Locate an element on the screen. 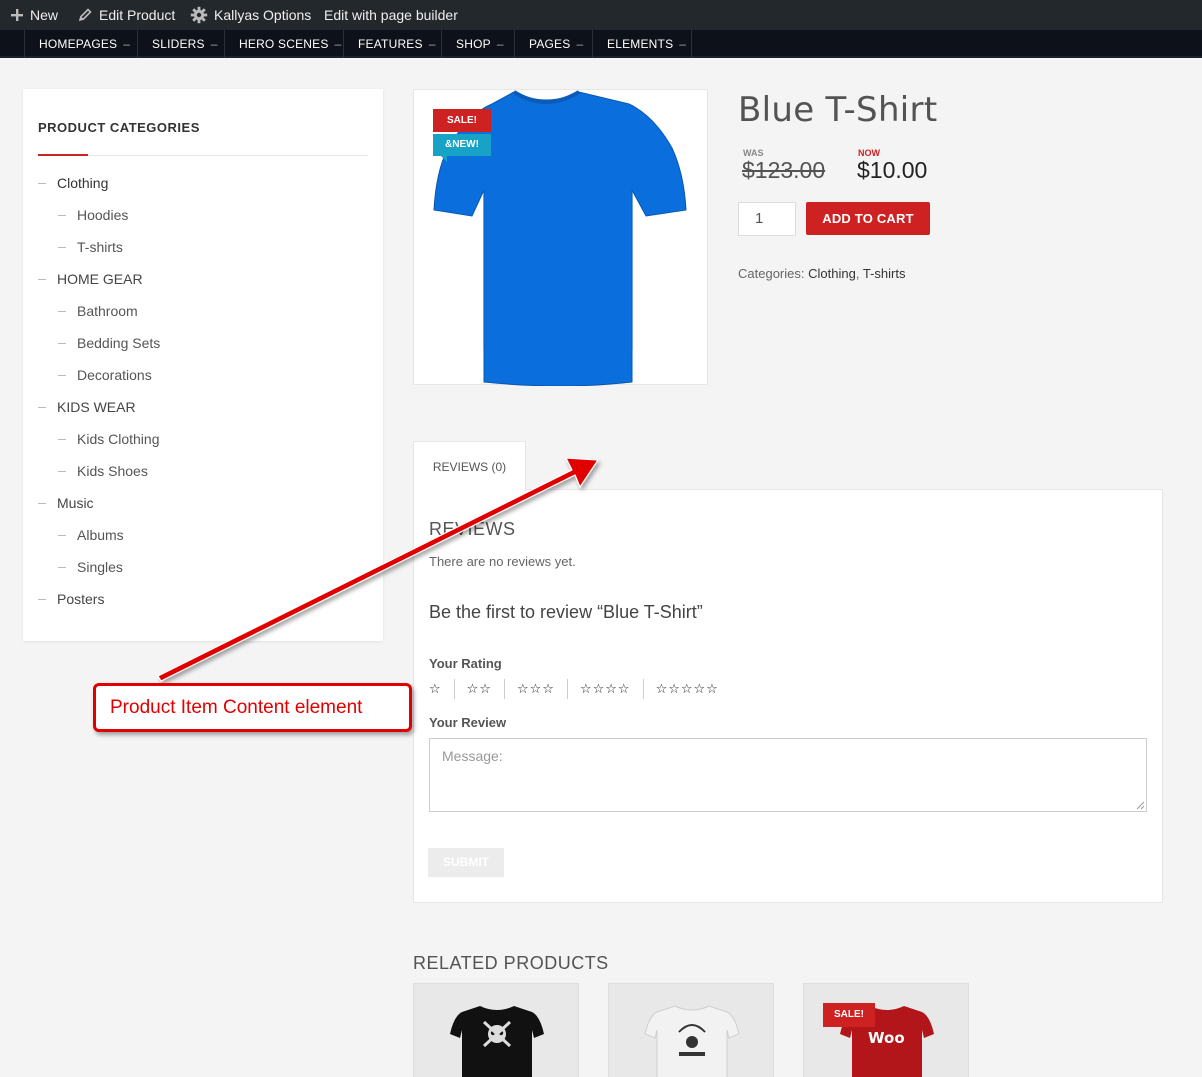 The height and width of the screenshot is (1077, 1202). product-categories-line: Categories: Clothing, T-shirts is located at coordinates (821, 273).